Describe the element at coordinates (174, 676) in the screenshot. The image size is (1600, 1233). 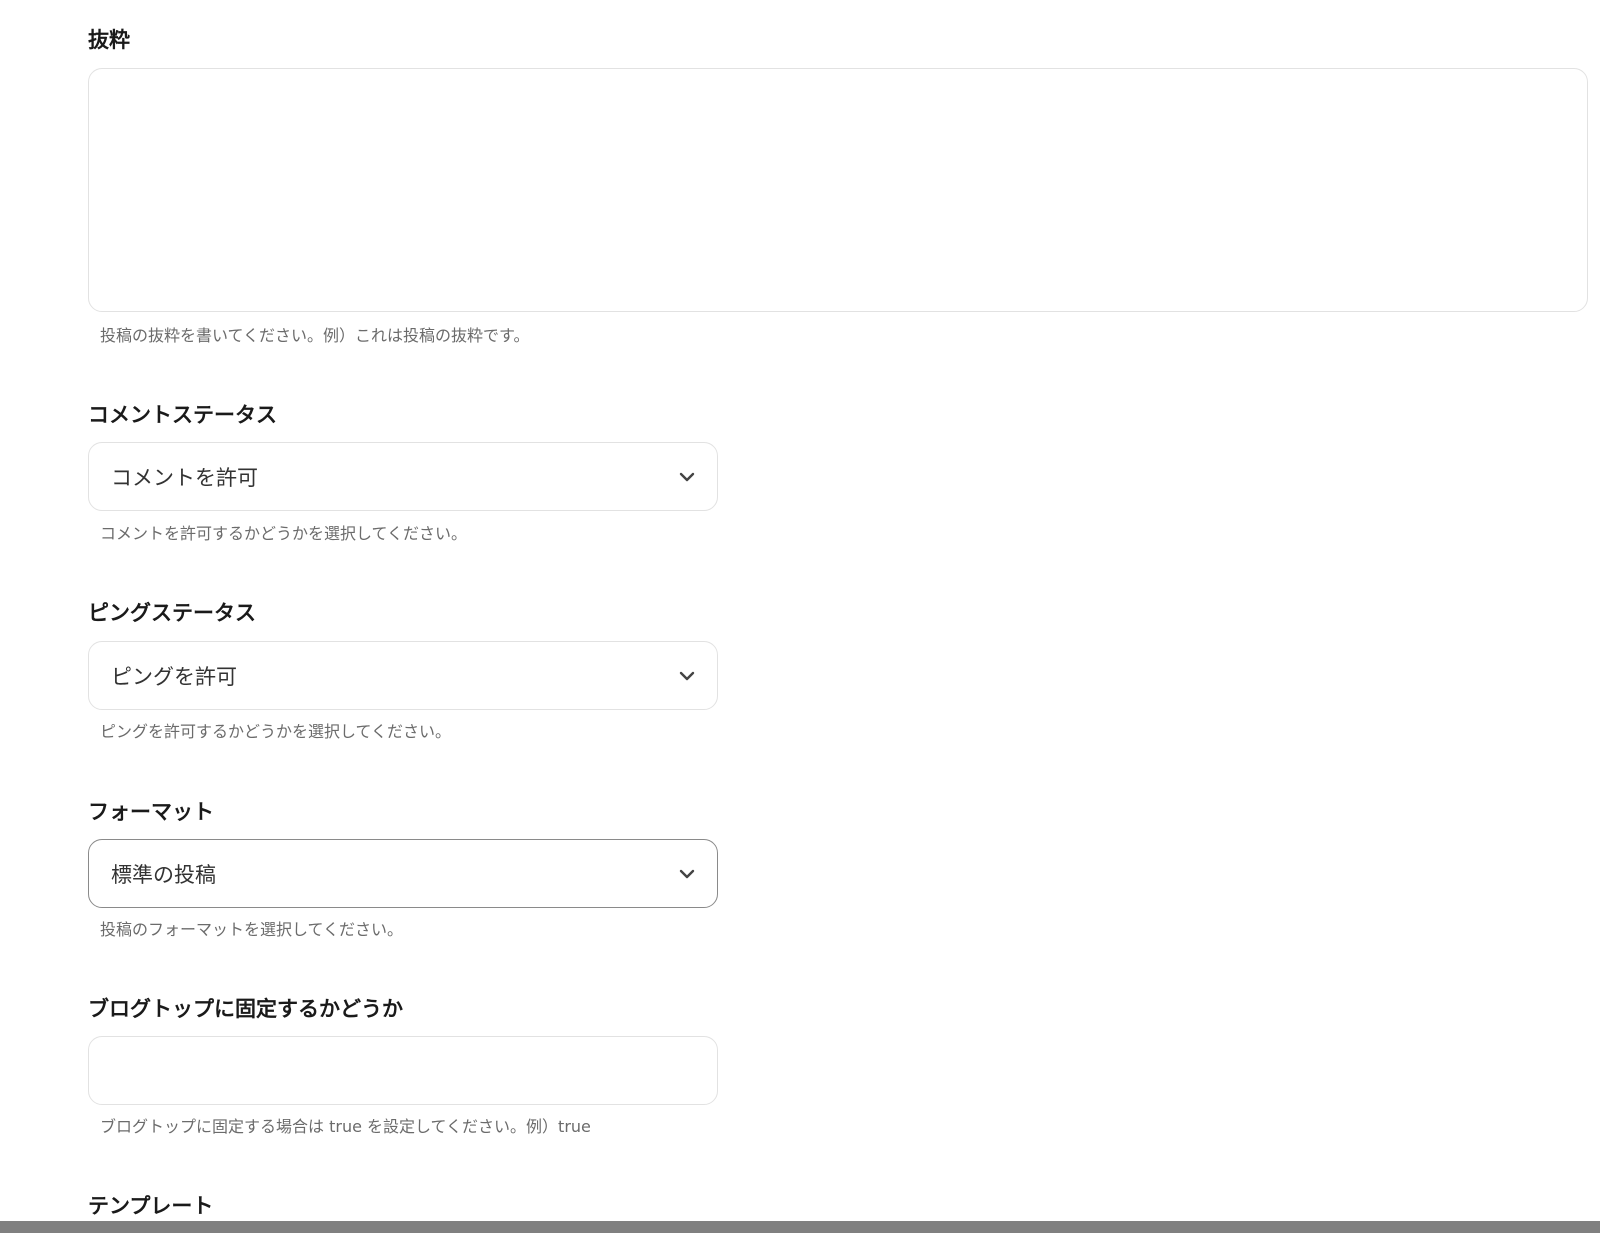
I see `ping-status-value: ピングを許可` at that location.